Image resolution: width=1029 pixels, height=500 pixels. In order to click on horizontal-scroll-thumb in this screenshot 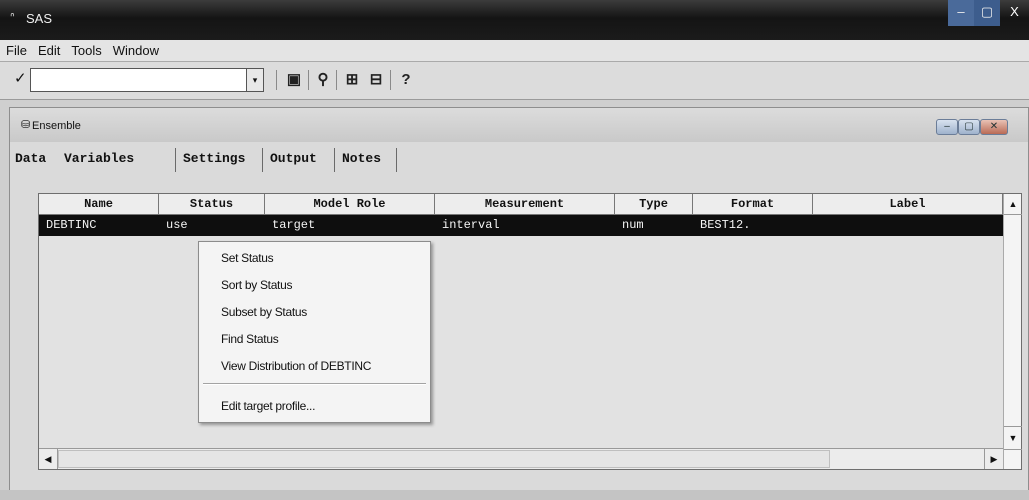, I will do `click(444, 459)`.